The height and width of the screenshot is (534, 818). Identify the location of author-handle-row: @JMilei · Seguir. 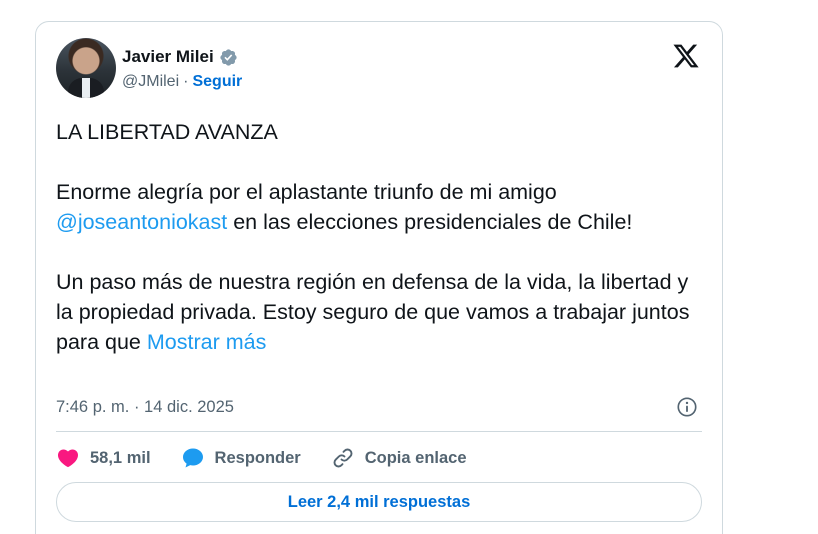
(182, 82).